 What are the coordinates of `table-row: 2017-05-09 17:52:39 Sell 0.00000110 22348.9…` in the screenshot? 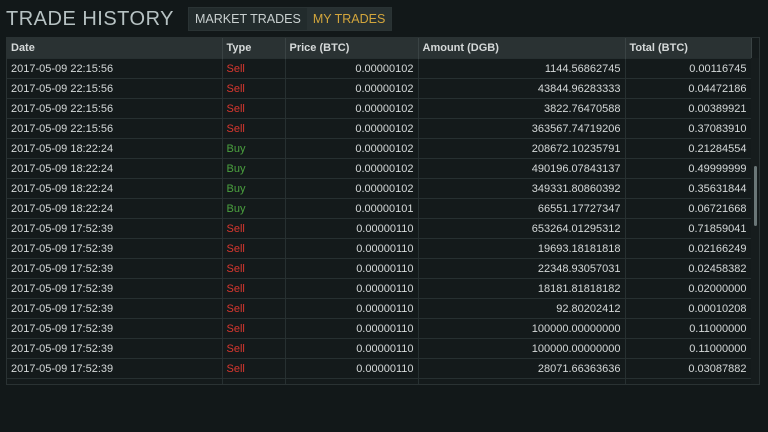 It's located at (379, 268).